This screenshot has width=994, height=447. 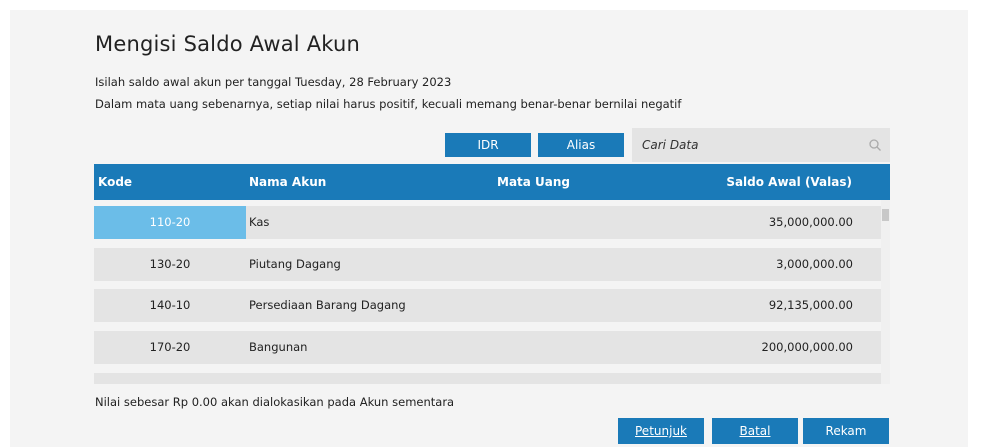 I want to click on cell-kode: 130-20, so click(x=170, y=264).